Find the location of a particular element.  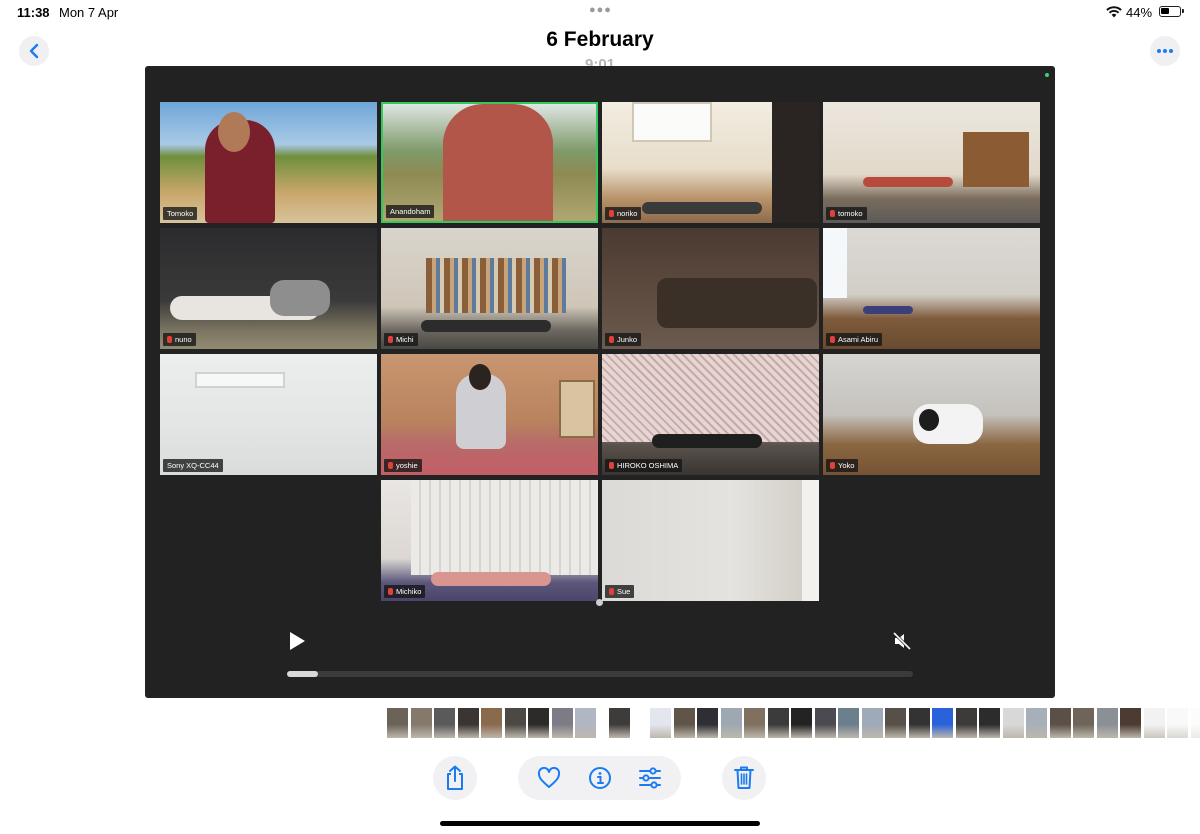

participant-tile-asami-abiru: Asami Abiru is located at coordinates (931, 288).